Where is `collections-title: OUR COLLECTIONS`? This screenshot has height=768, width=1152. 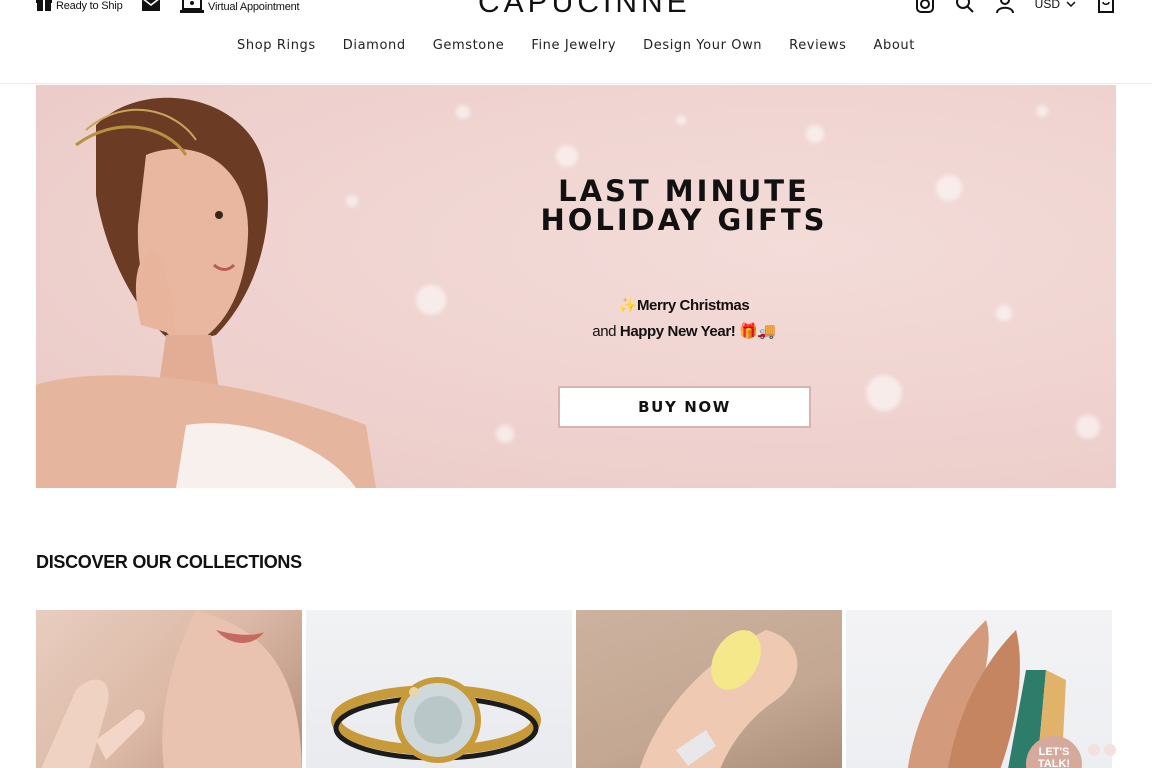 collections-title: OUR COLLECTIONS is located at coordinates (217, 562).